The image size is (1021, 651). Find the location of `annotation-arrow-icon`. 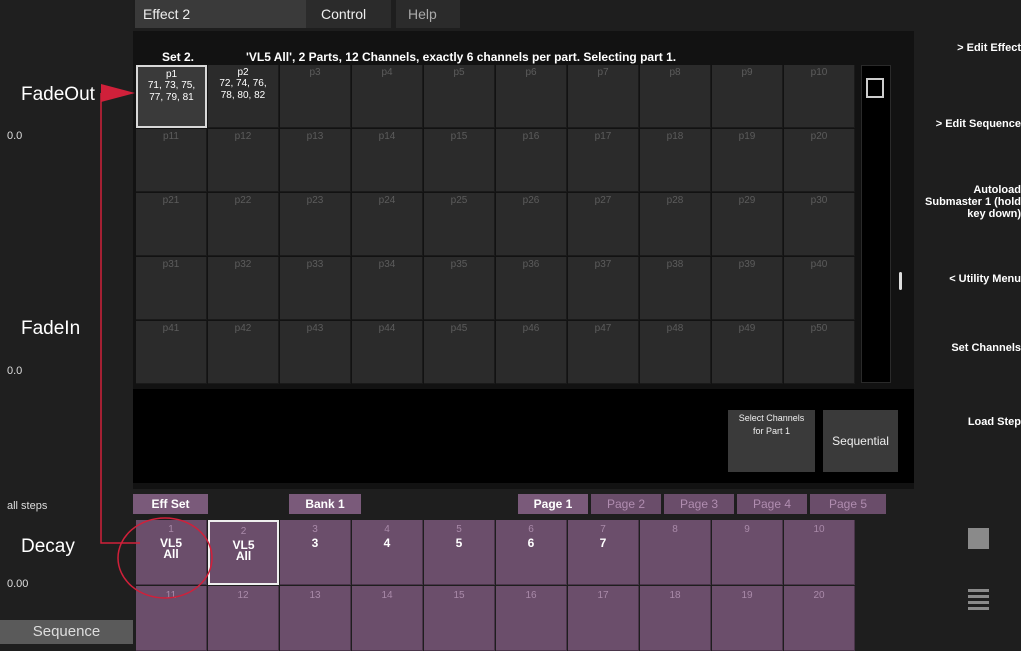

annotation-arrow-icon is located at coordinates (118, 93).